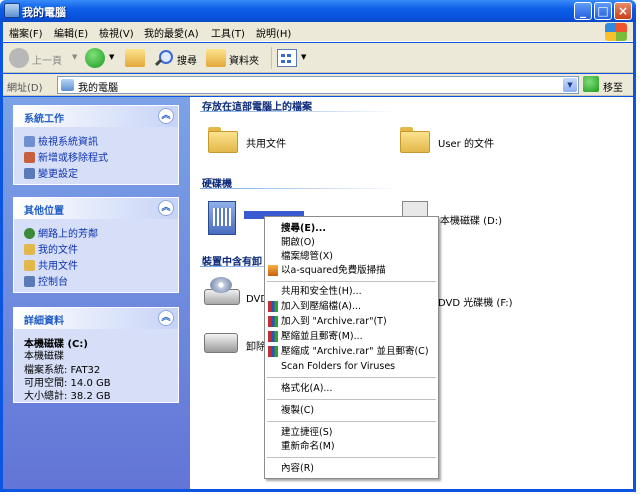 The height and width of the screenshot is (495, 640). Describe the element at coordinates (300, 188) in the screenshot. I see `group-divider` at that location.